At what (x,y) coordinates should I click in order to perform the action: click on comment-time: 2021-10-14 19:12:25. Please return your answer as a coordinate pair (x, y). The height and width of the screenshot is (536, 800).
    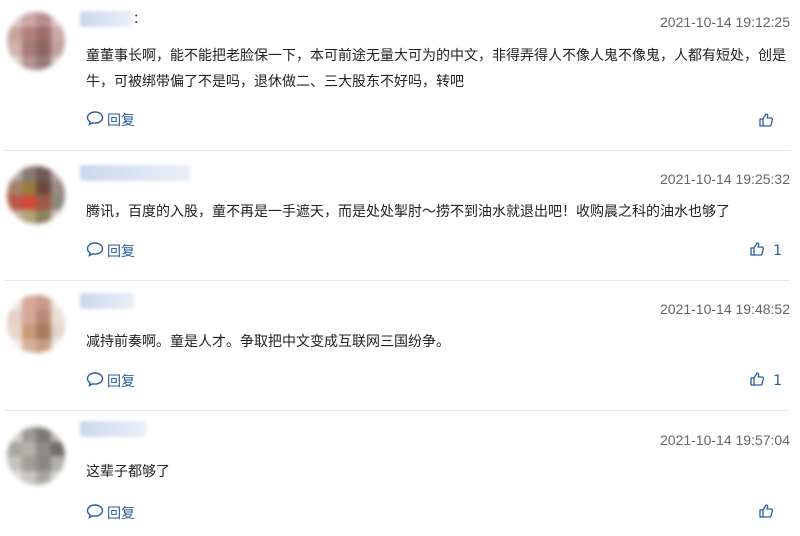
    Looking at the image, I should click on (725, 22).